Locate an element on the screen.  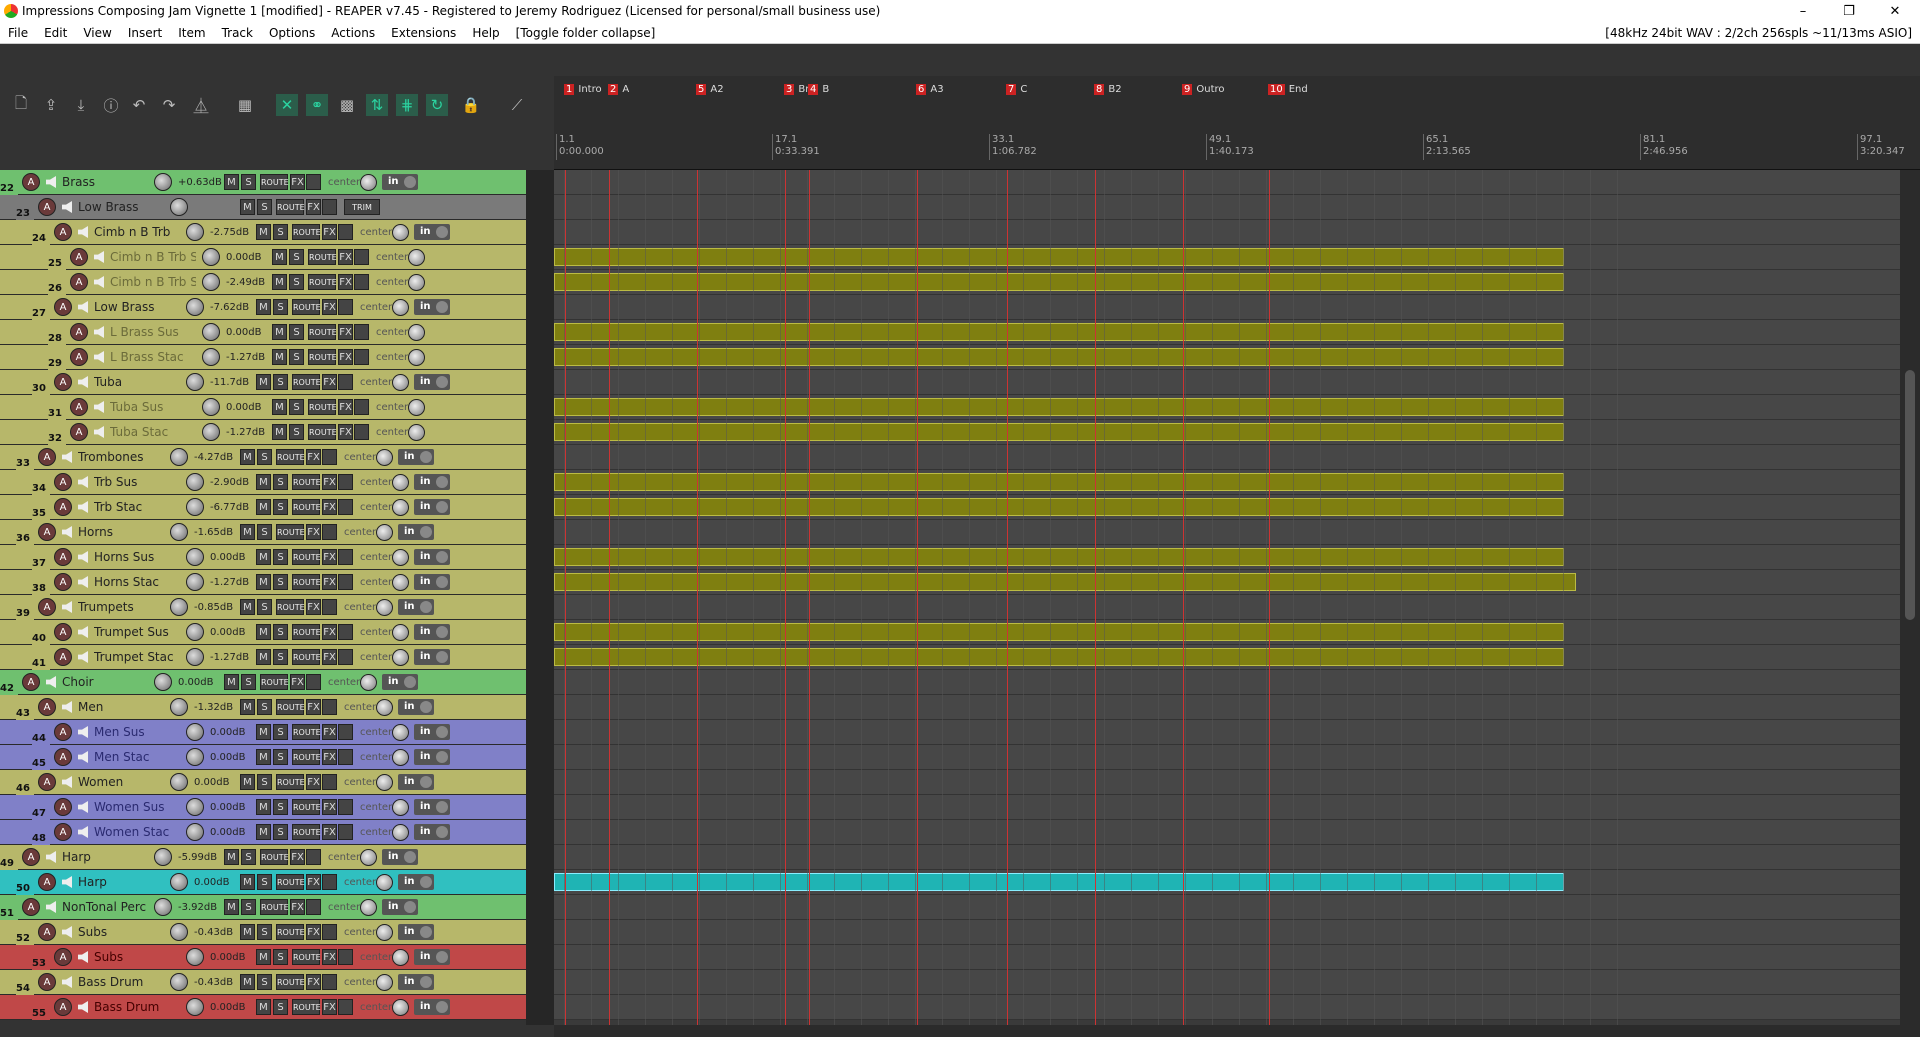
track-row-38: 38 A Horns Stac -1.27dB M S ROUTE FX center in is located at coordinates (263, 582).